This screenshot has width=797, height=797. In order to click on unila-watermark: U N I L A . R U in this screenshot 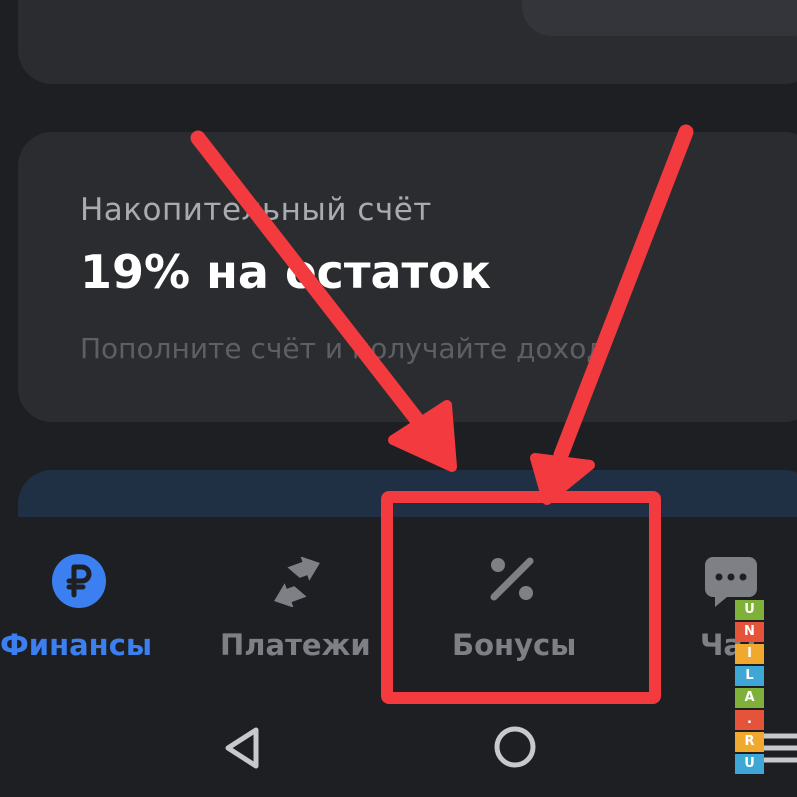, I will do `click(749, 688)`.